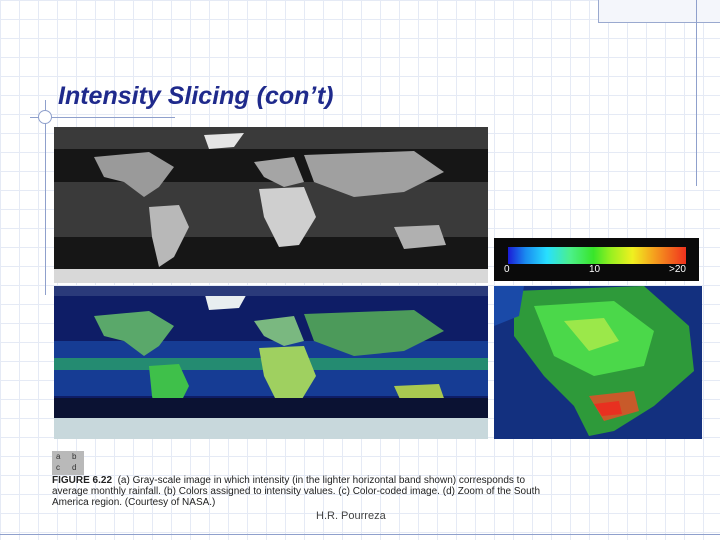 This screenshot has width=720, height=540. Describe the element at coordinates (598, 362) in the screenshot. I see `south-america-zoom-map` at that location.